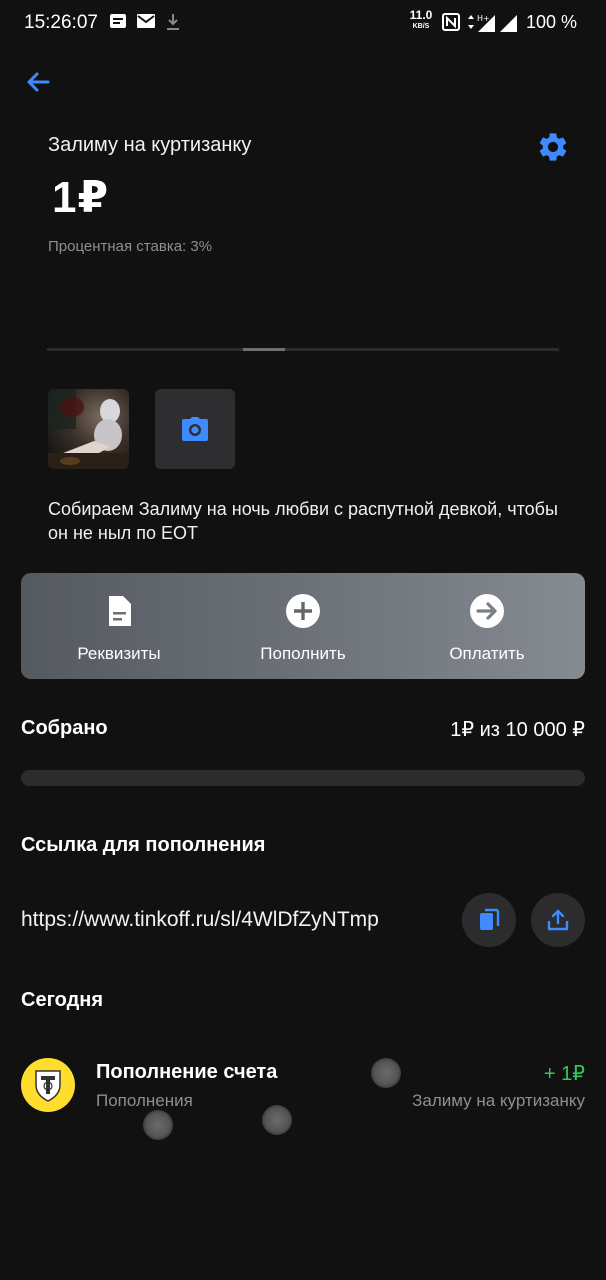  Describe the element at coordinates (564, 1074) in the screenshot. I see `operation-amount: + 1₽` at that location.